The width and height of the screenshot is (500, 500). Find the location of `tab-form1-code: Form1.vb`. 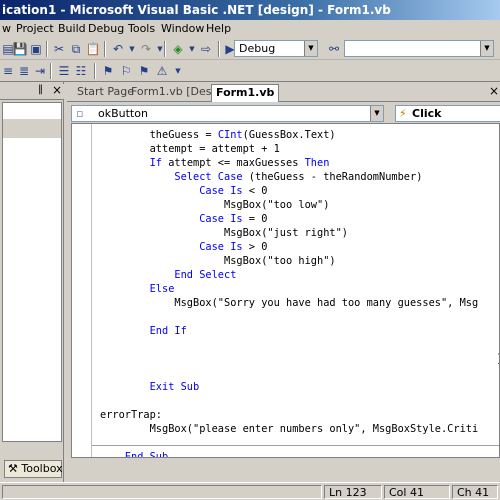

tab-form1-code: Form1.vb is located at coordinates (245, 93).